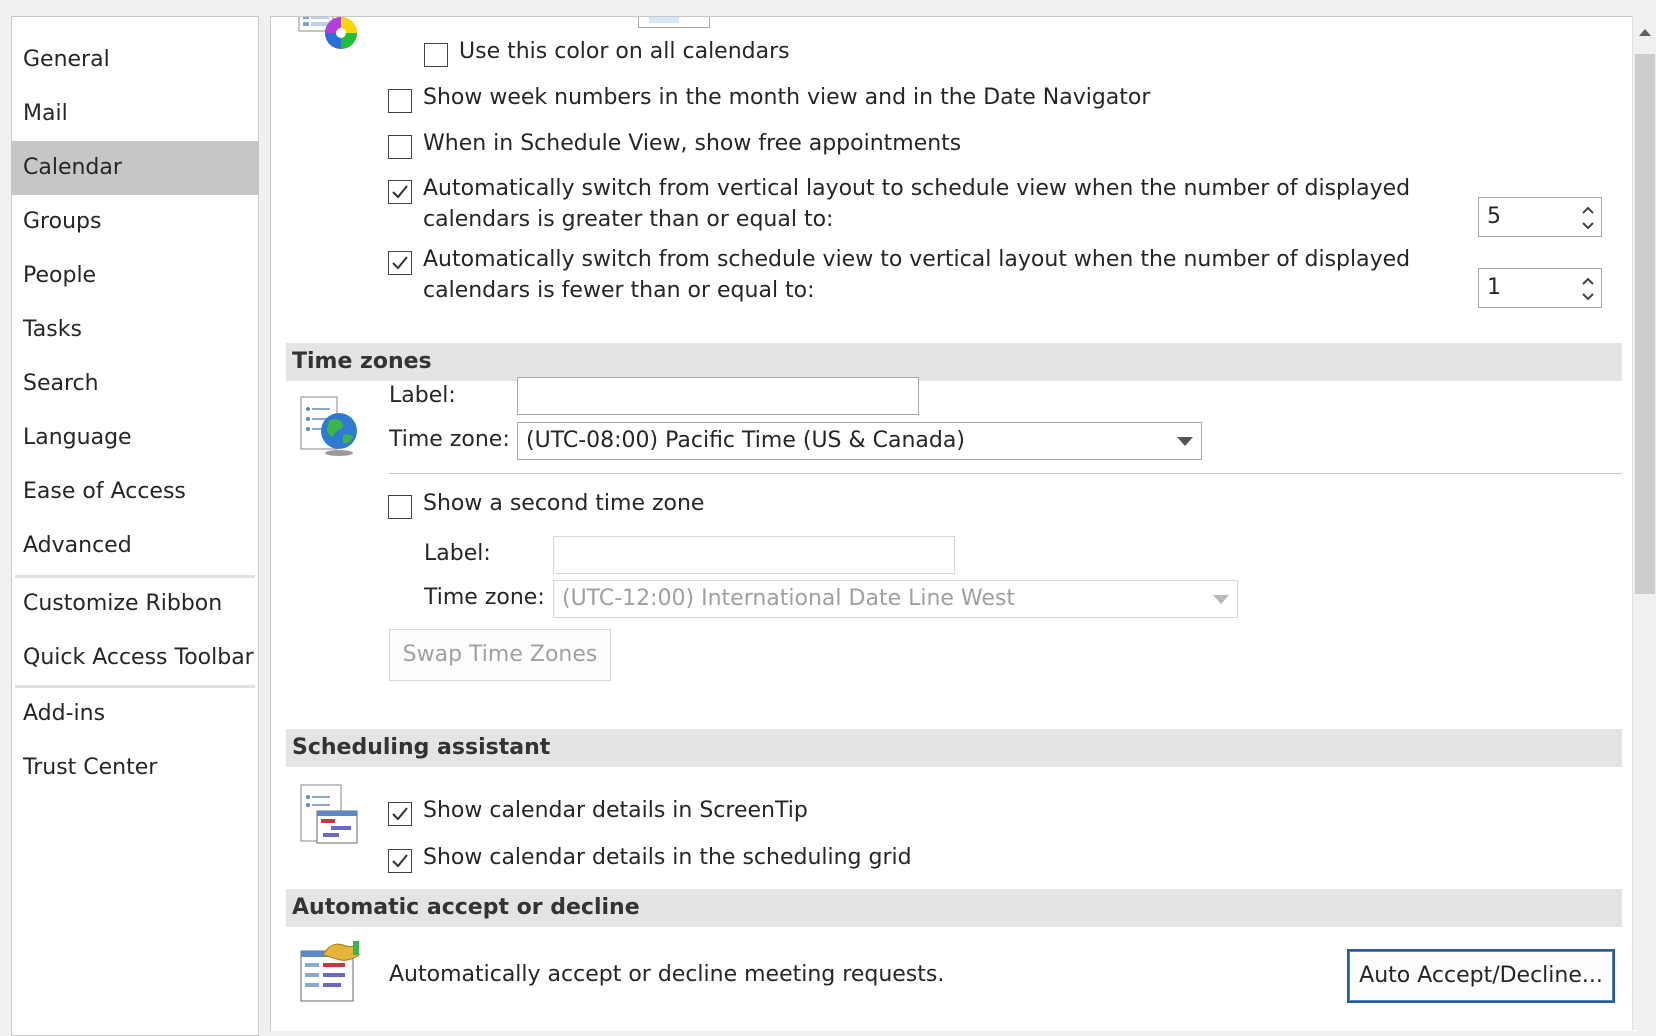  What do you see at coordinates (135, 546) in the screenshot?
I see `sidebar-item-advanced: Advanced` at bounding box center [135, 546].